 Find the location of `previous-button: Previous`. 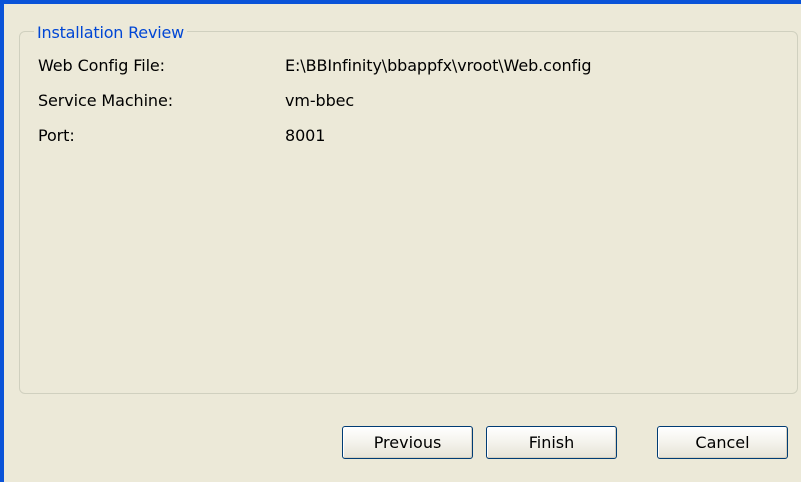

previous-button: Previous is located at coordinates (407, 442).